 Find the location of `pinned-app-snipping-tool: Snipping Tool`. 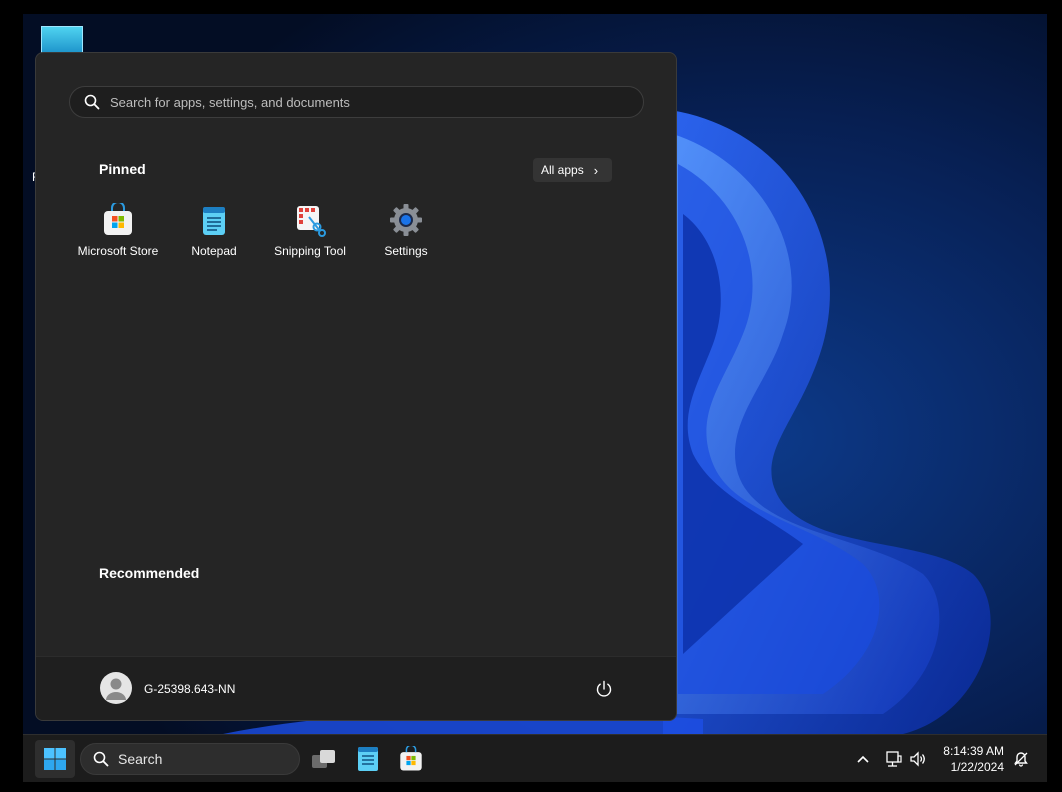

pinned-app-snipping-tool: Snipping Tool is located at coordinates (310, 230).